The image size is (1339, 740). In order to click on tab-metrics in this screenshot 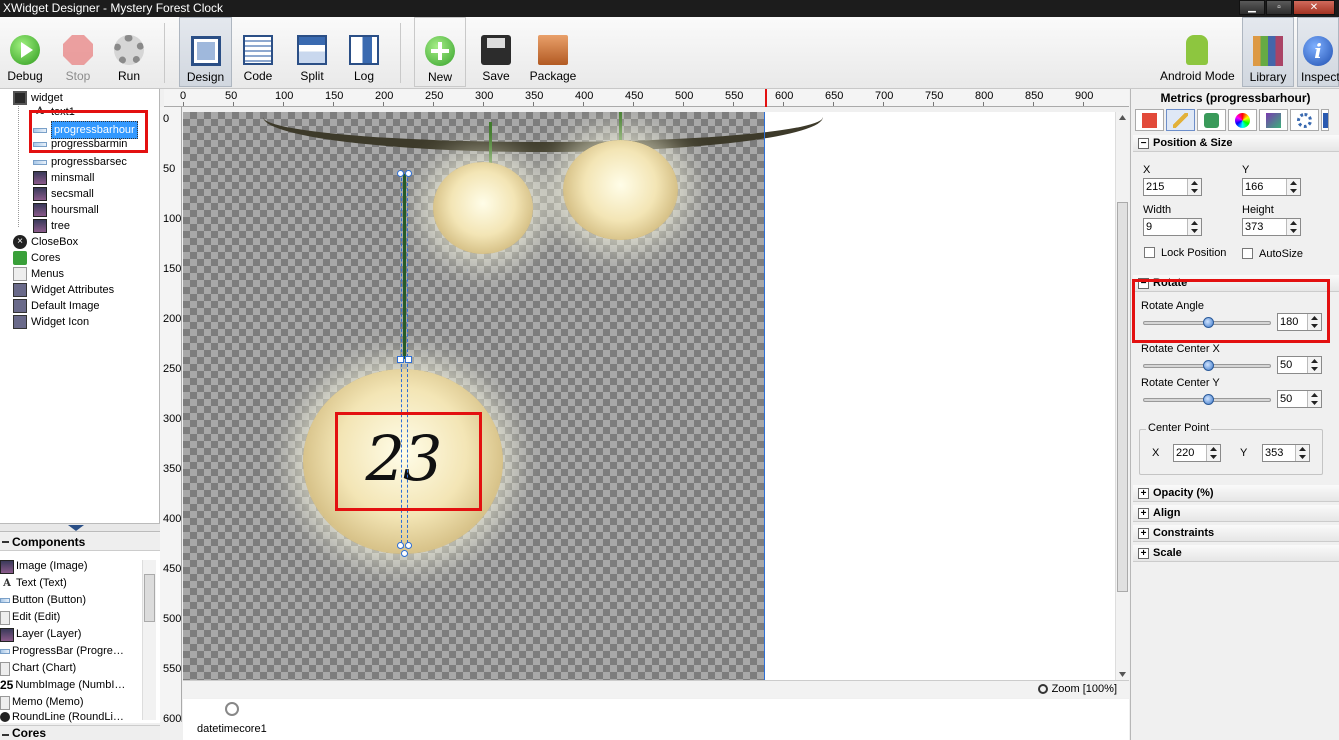, I will do `click(1180, 120)`.